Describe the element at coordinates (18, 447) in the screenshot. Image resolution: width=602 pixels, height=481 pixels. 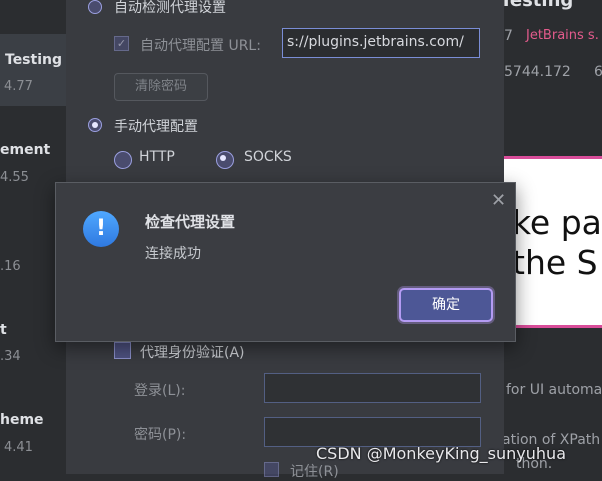
I see `plugin-list-rating: 4.41` at that location.